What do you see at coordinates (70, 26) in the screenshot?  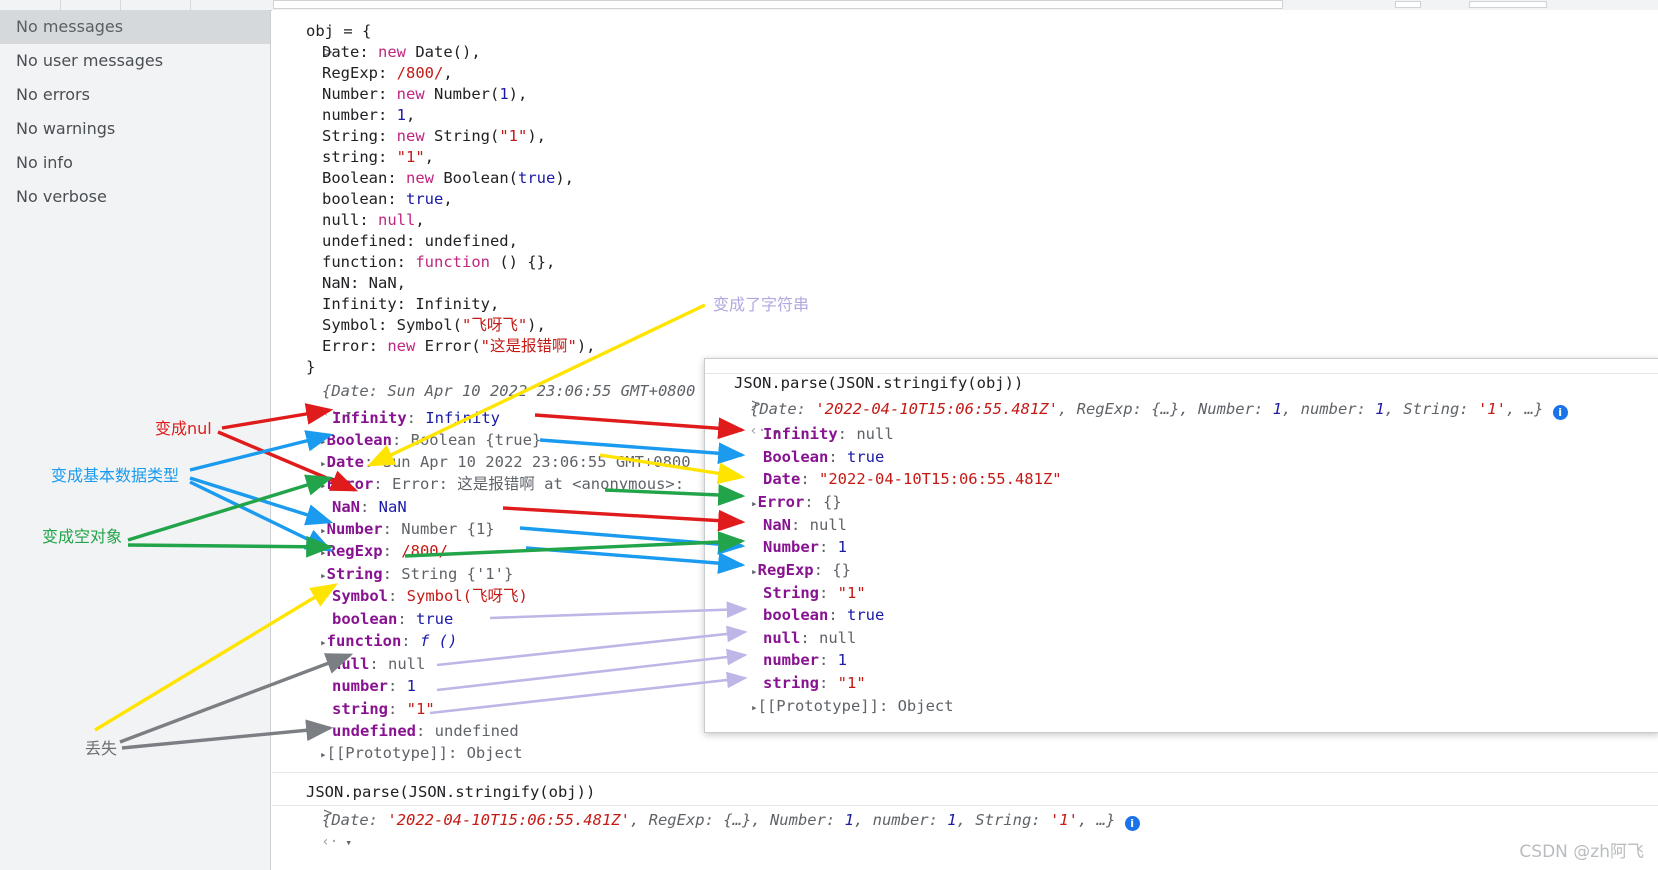 I see `sidebar-item-label: No messages` at bounding box center [70, 26].